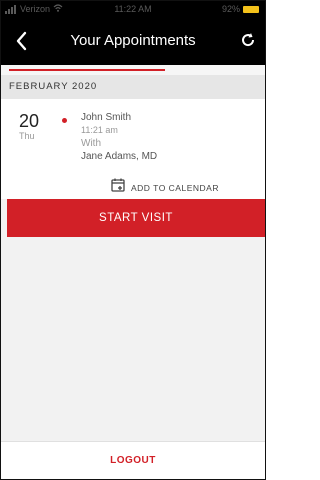 The image size is (320, 480). I want to click on appointment-weekday: Thu, so click(27, 136).